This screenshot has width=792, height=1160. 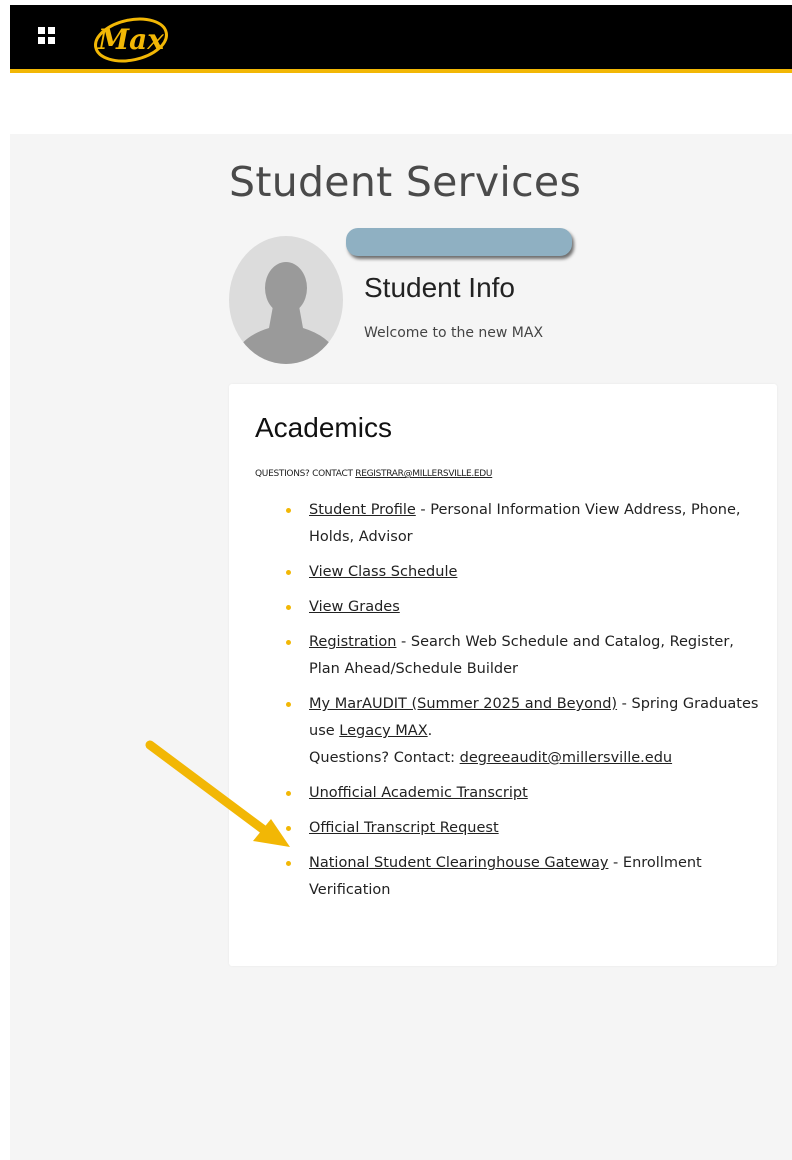 What do you see at coordinates (519, 607) in the screenshot?
I see `list-item: View Grades` at bounding box center [519, 607].